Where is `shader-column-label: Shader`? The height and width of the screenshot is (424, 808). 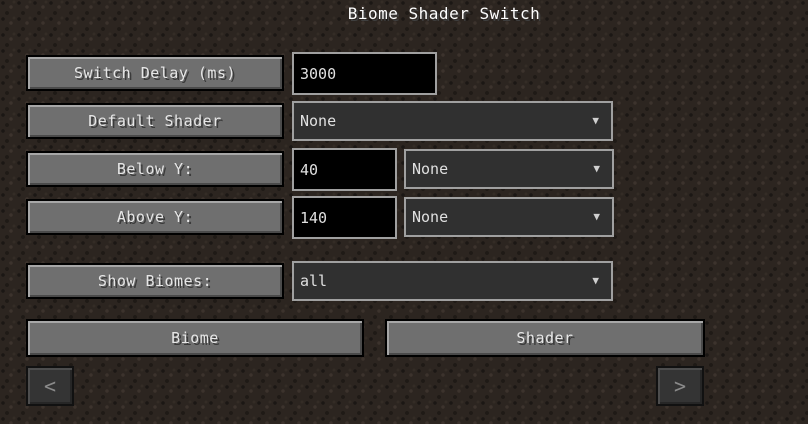
shader-column-label: Shader is located at coordinates (545, 338).